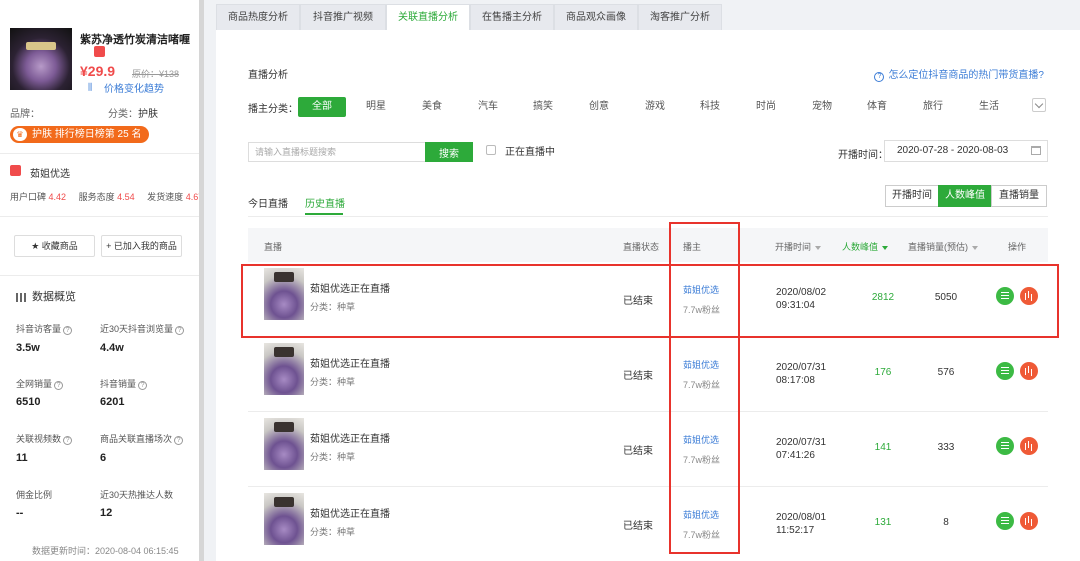 The image size is (1080, 561). What do you see at coordinates (938, 247) in the screenshot?
I see `column-header-label: 直播销量(预估)` at bounding box center [938, 247].